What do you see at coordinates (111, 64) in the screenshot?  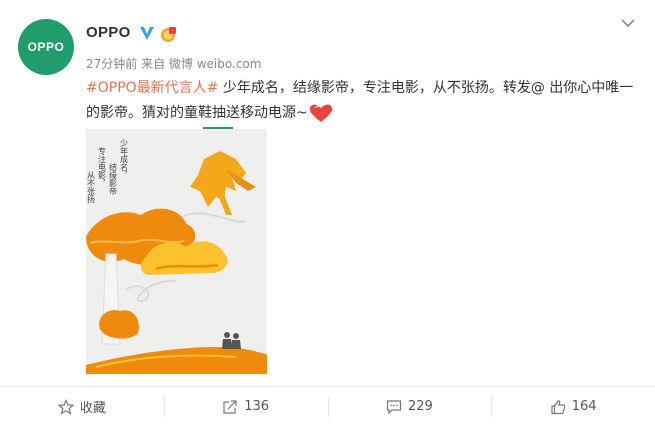 I see `post-time: 27分钟前` at bounding box center [111, 64].